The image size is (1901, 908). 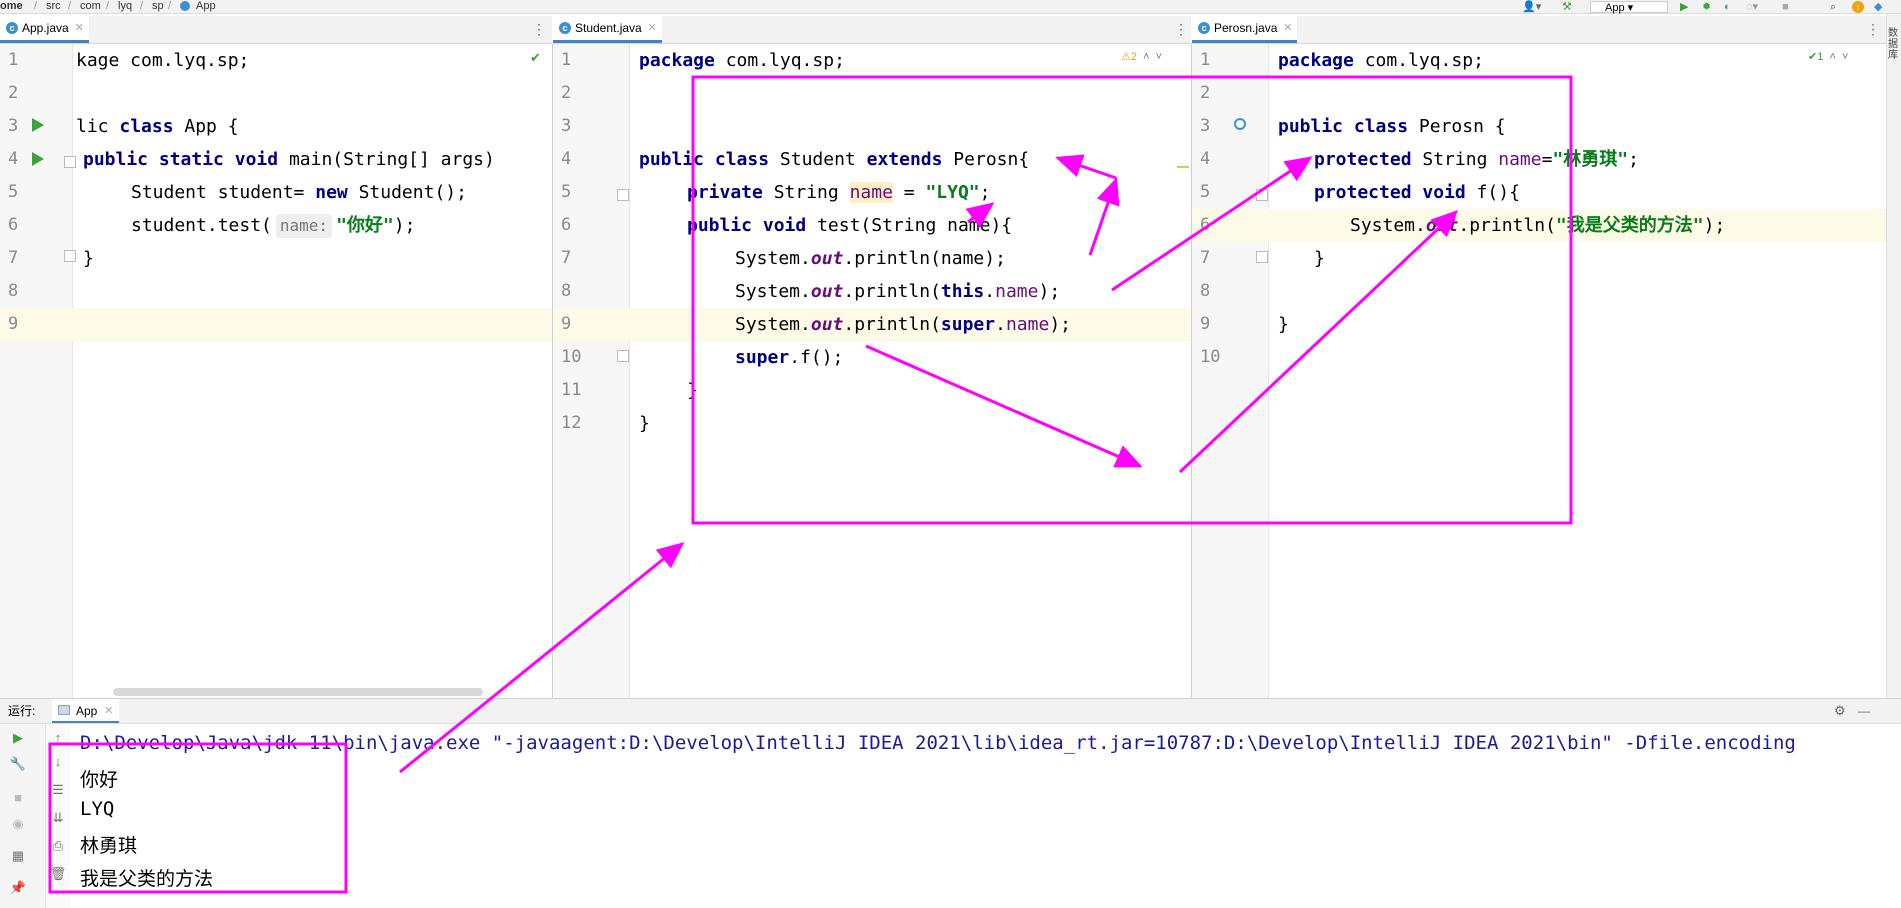 What do you see at coordinates (162, 60) in the screenshot?
I see `code-line: kage com.lyq.sp;` at bounding box center [162, 60].